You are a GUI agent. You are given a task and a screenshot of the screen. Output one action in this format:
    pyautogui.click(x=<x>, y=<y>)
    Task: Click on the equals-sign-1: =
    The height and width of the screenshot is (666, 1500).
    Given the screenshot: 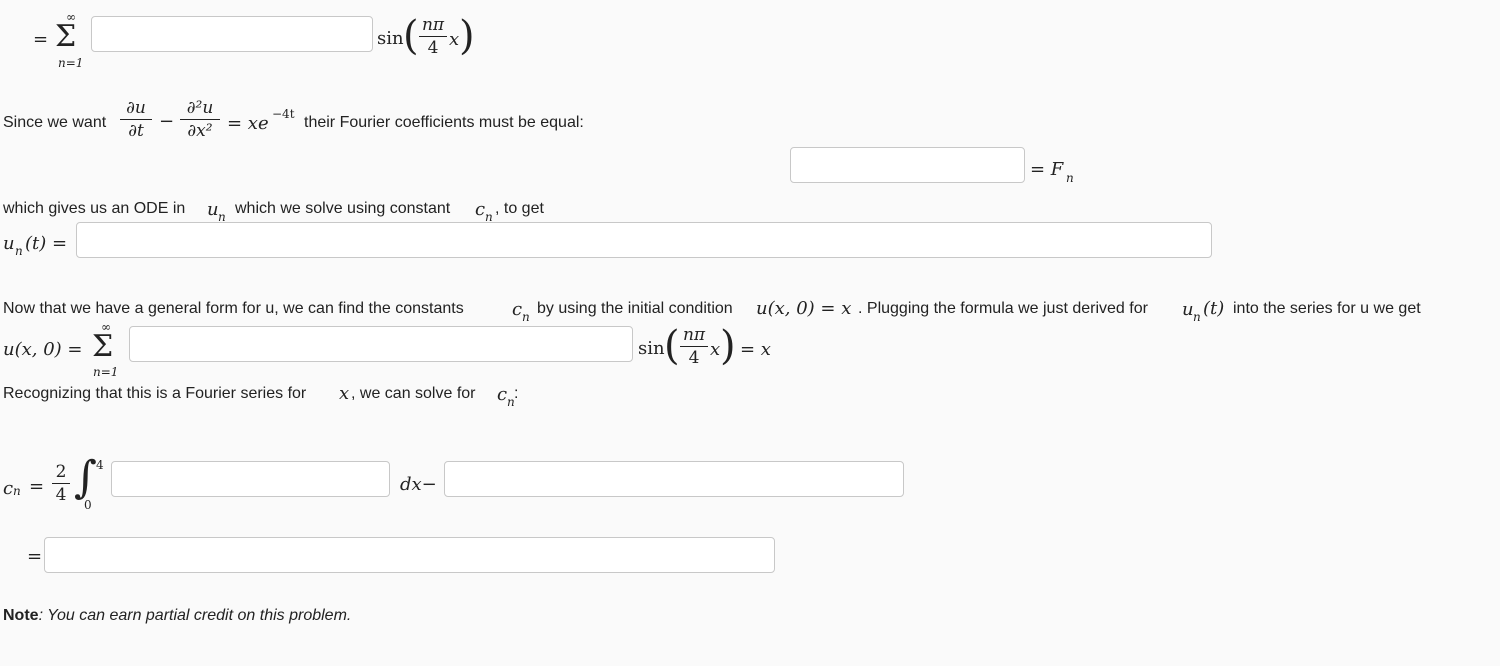 What is the action you would take?
    pyautogui.click(x=41, y=39)
    